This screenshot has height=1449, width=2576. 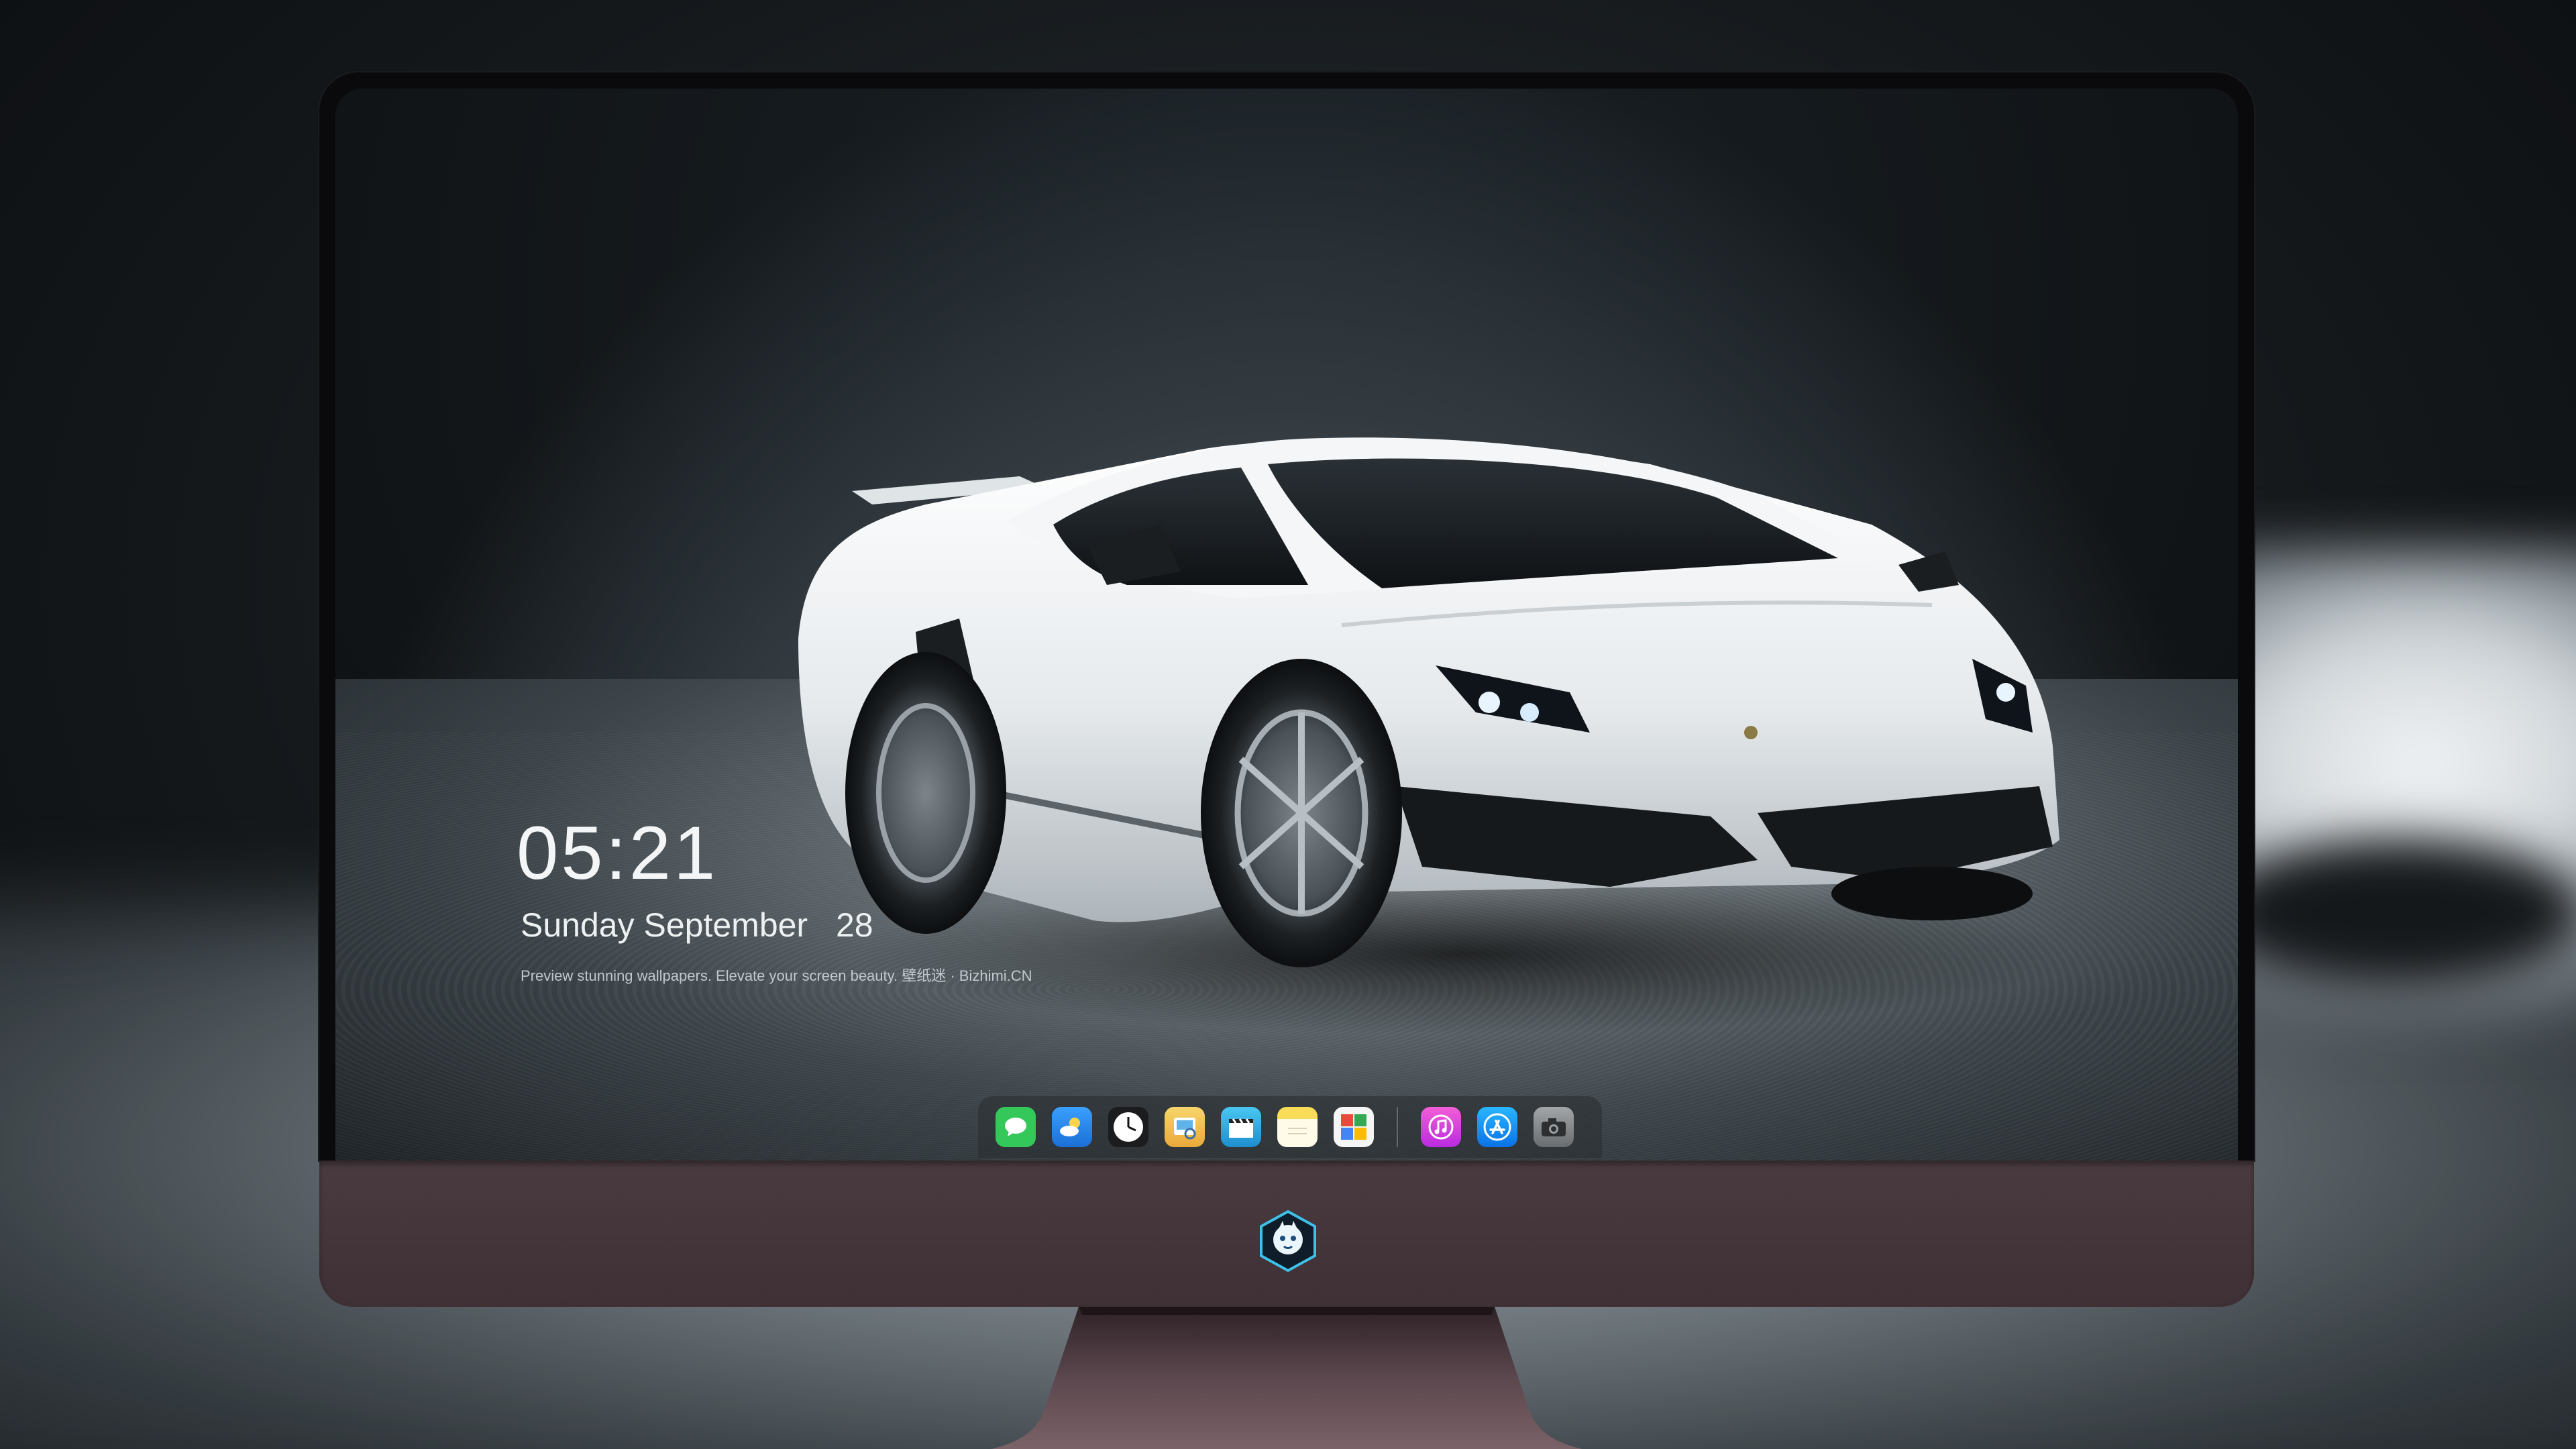 I want to click on date-month: September, so click(x=725, y=925).